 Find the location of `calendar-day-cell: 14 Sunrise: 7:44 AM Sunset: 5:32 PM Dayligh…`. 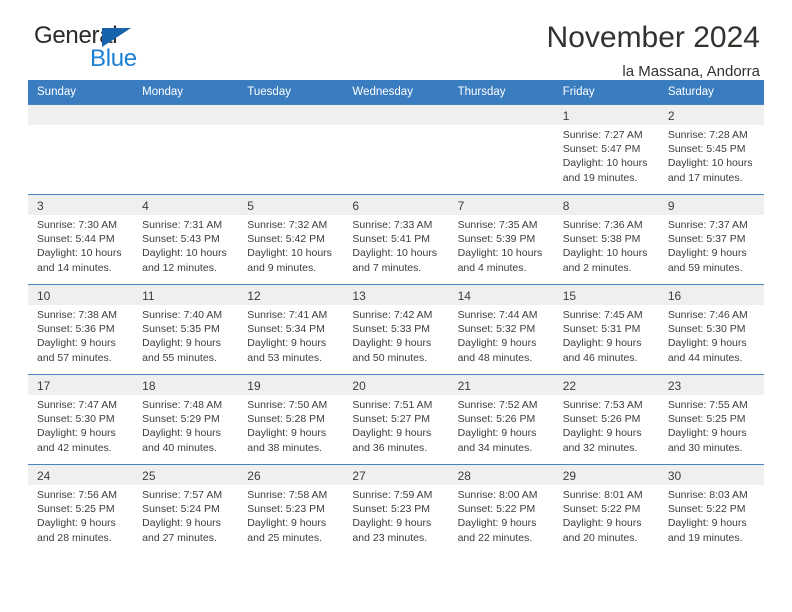

calendar-day-cell: 14 Sunrise: 7:44 AM Sunset: 5:32 PM Dayligh… is located at coordinates (501, 329).